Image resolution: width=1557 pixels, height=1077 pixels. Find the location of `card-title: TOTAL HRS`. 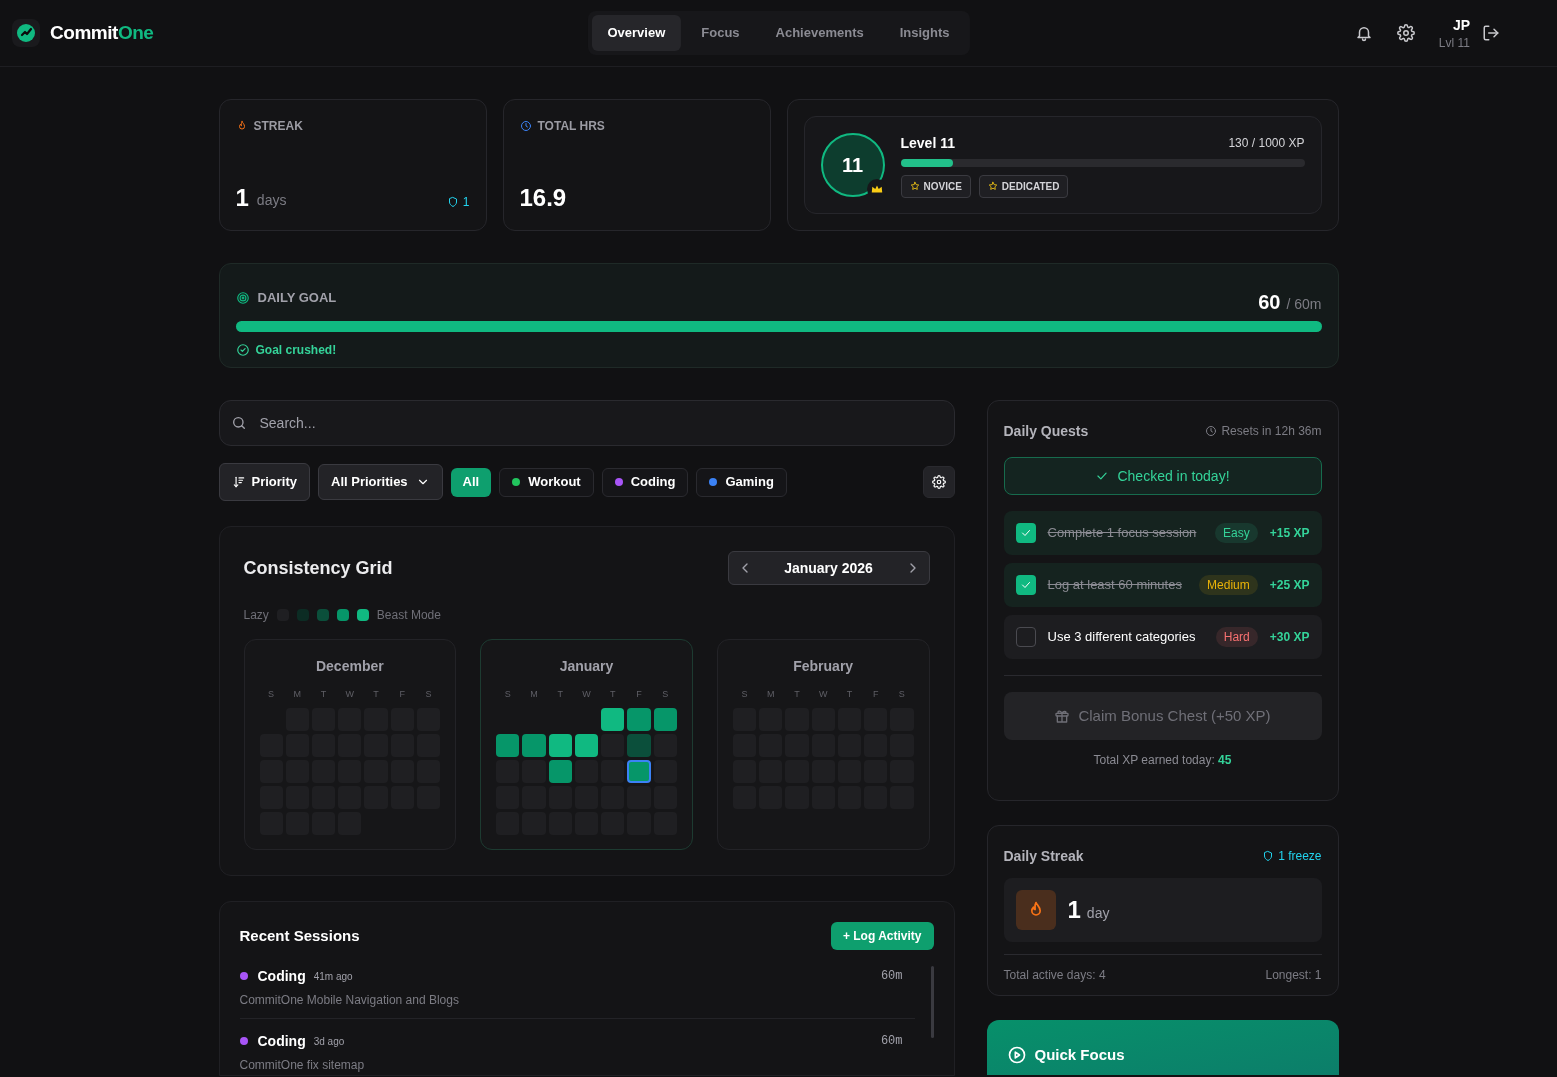

card-title: TOTAL HRS is located at coordinates (571, 126).